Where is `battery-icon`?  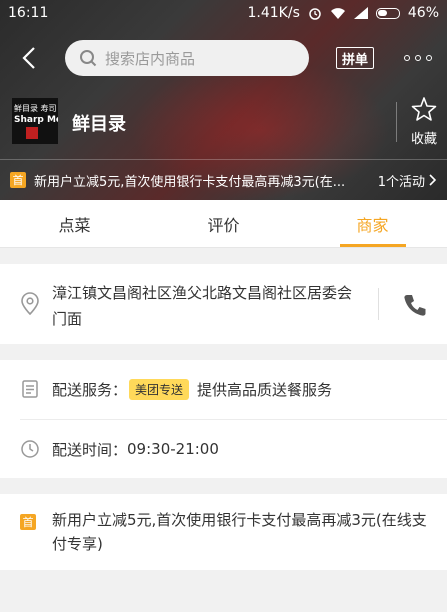 battery-icon is located at coordinates (387, 13).